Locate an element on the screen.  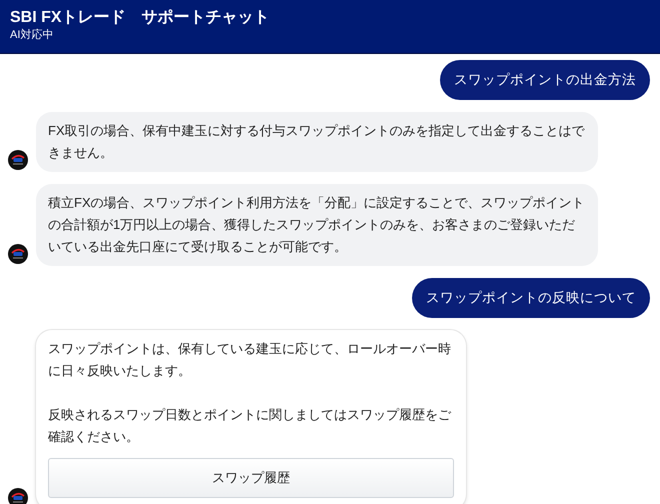
message-text: スワップポイントは、保有している建玉に応じて、ロールオーバー時に日々反映いたします。 is located at coordinates (250, 360).